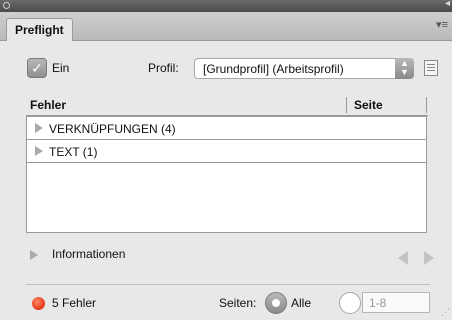  I want to click on window-titlebar: ◂, so click(226, 6).